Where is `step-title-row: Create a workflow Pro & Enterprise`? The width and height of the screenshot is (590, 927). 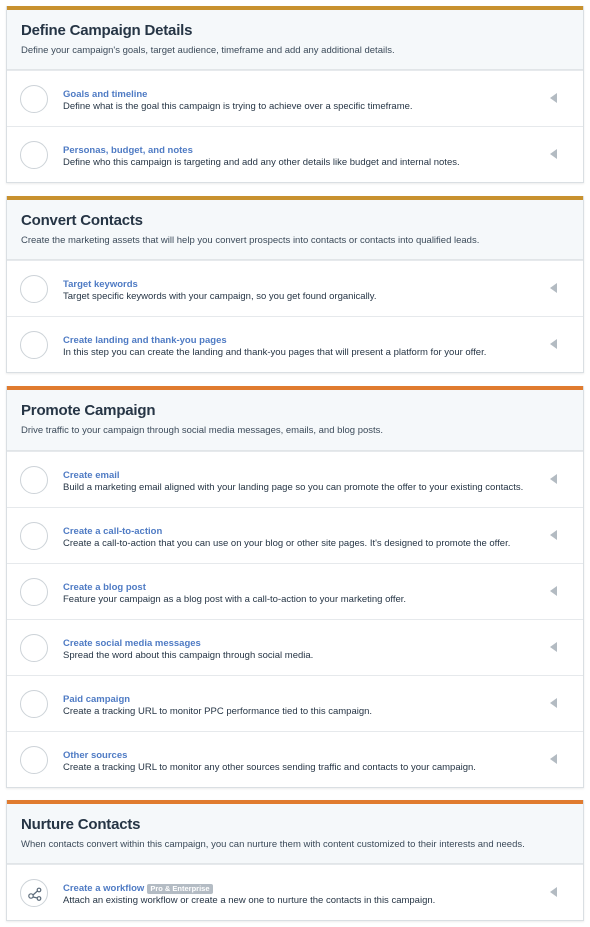 step-title-row: Create a workflow Pro & Enterprise is located at coordinates (299, 889).